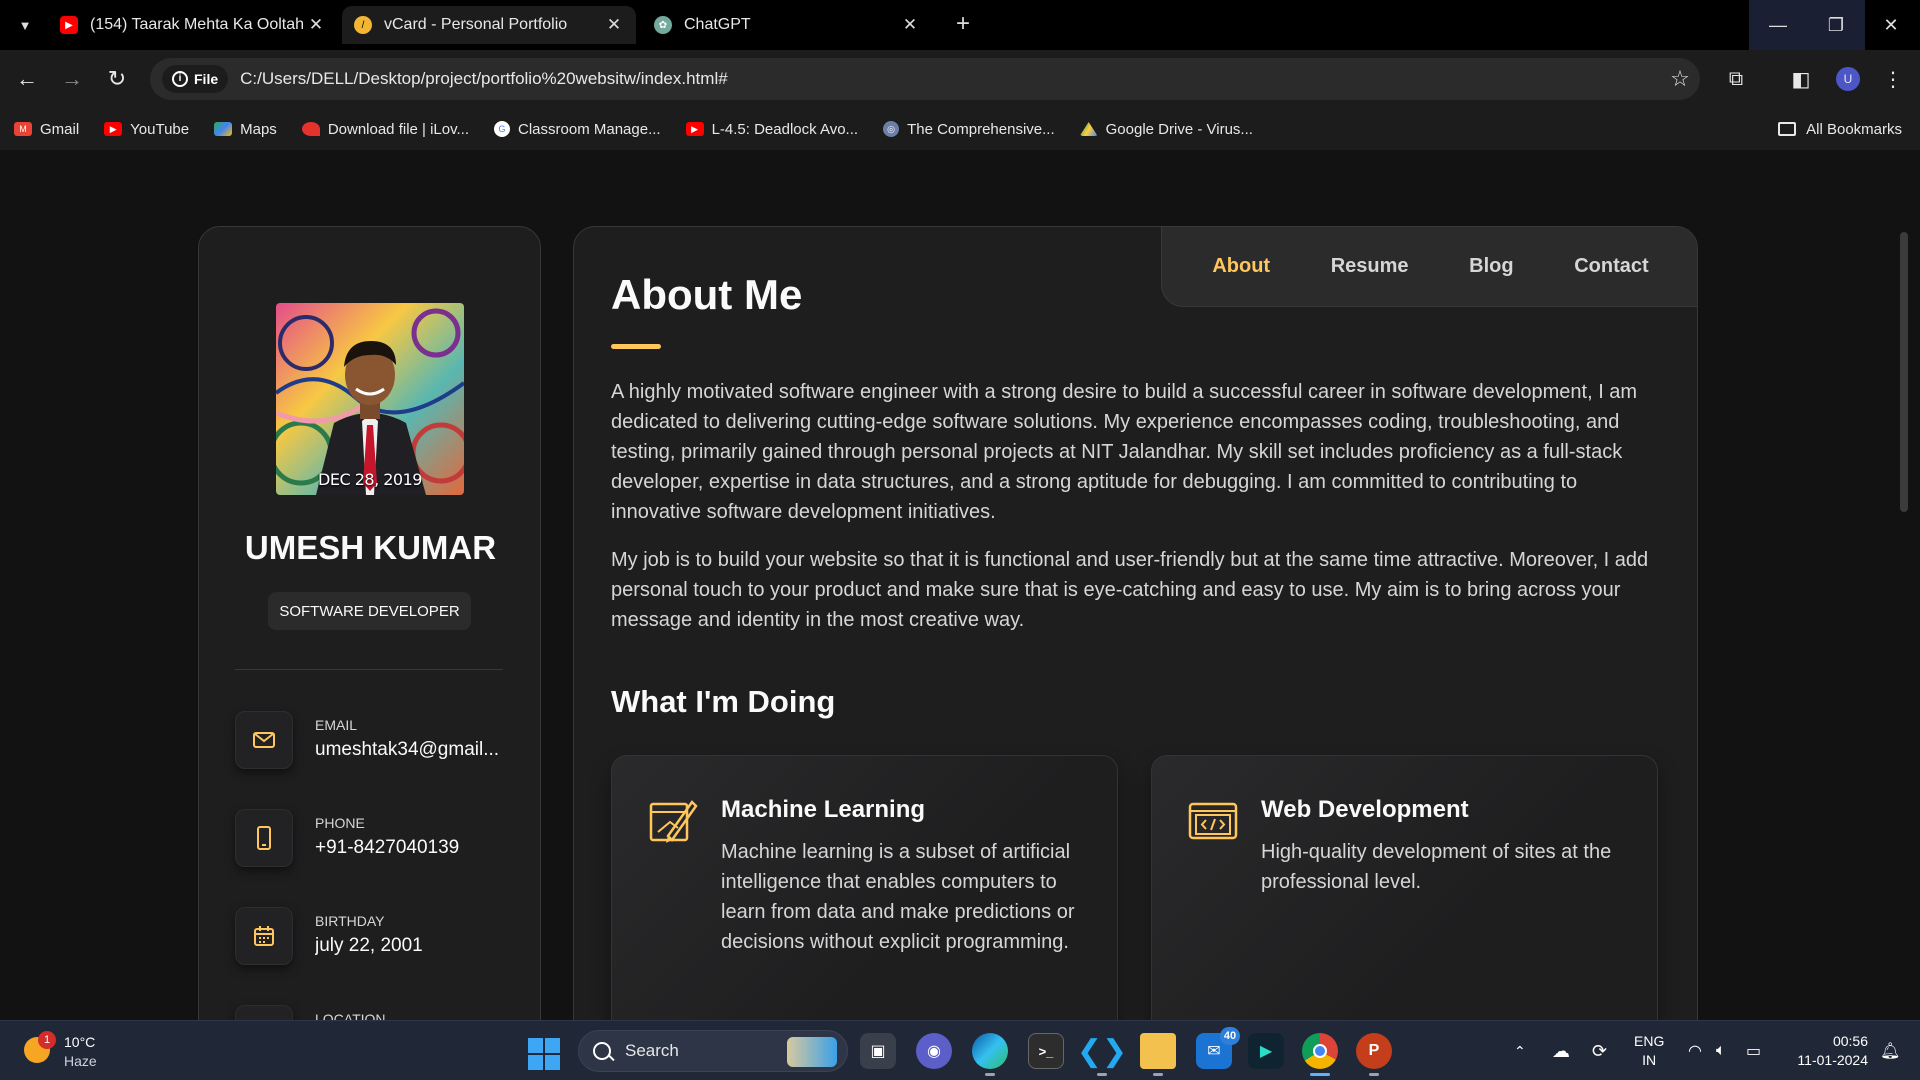 This screenshot has height=1080, width=1920. Describe the element at coordinates (1241, 266) in the screenshot. I see `nav-about: About` at that location.